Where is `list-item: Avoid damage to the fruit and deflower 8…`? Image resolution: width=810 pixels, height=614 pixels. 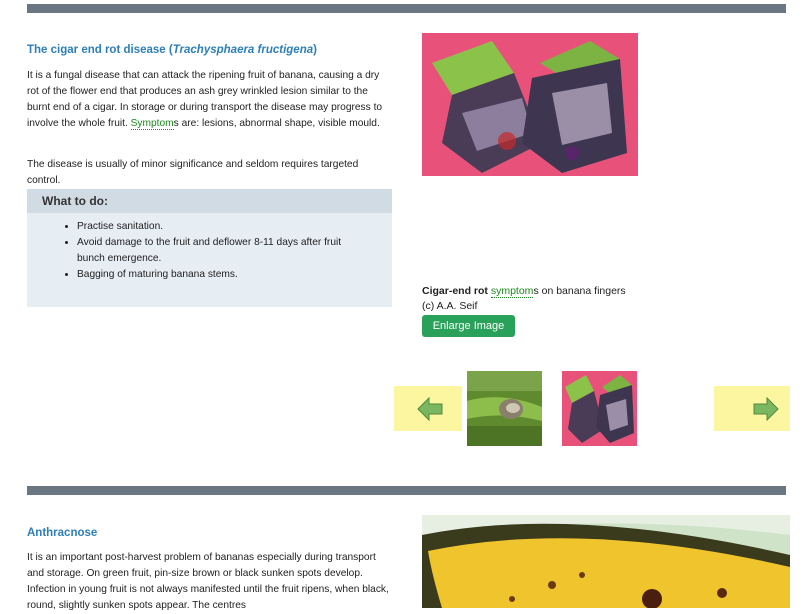 list-item: Avoid damage to the fruit and deflower 8… is located at coordinates (222, 251).